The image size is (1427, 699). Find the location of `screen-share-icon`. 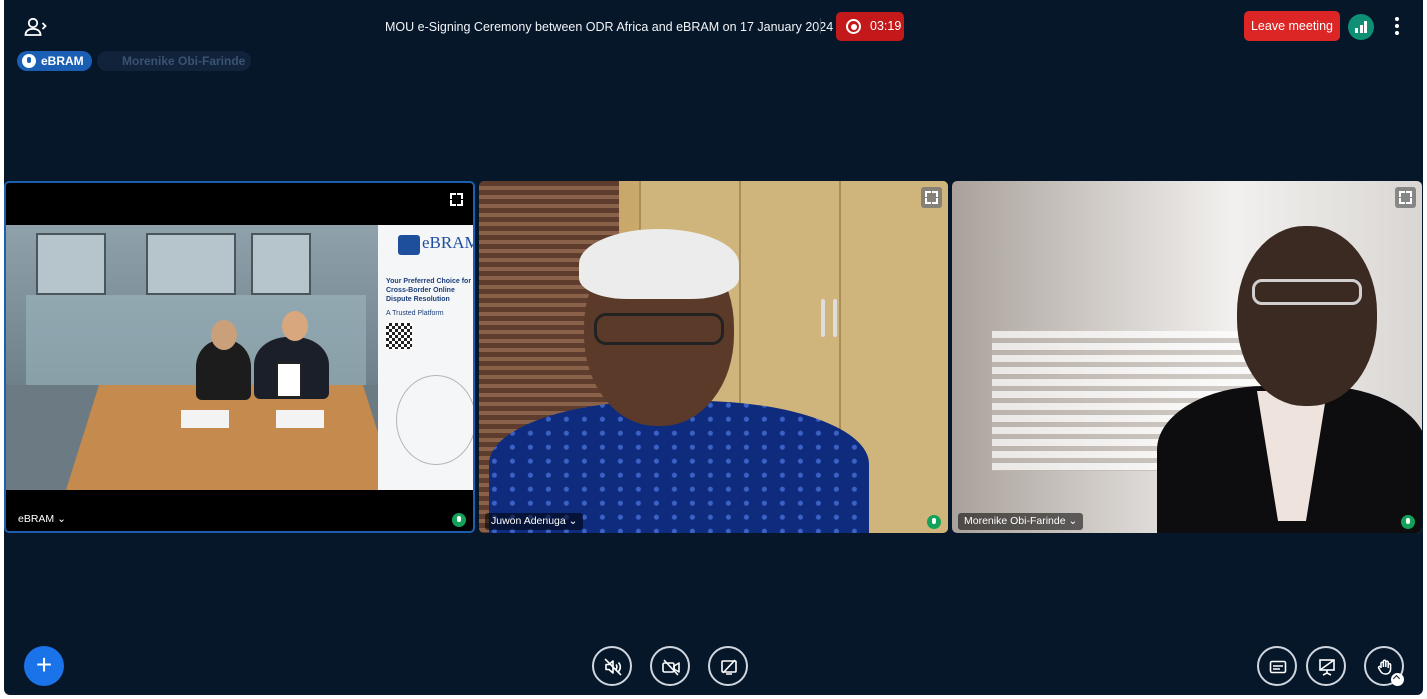

screen-share-icon is located at coordinates (729, 667).